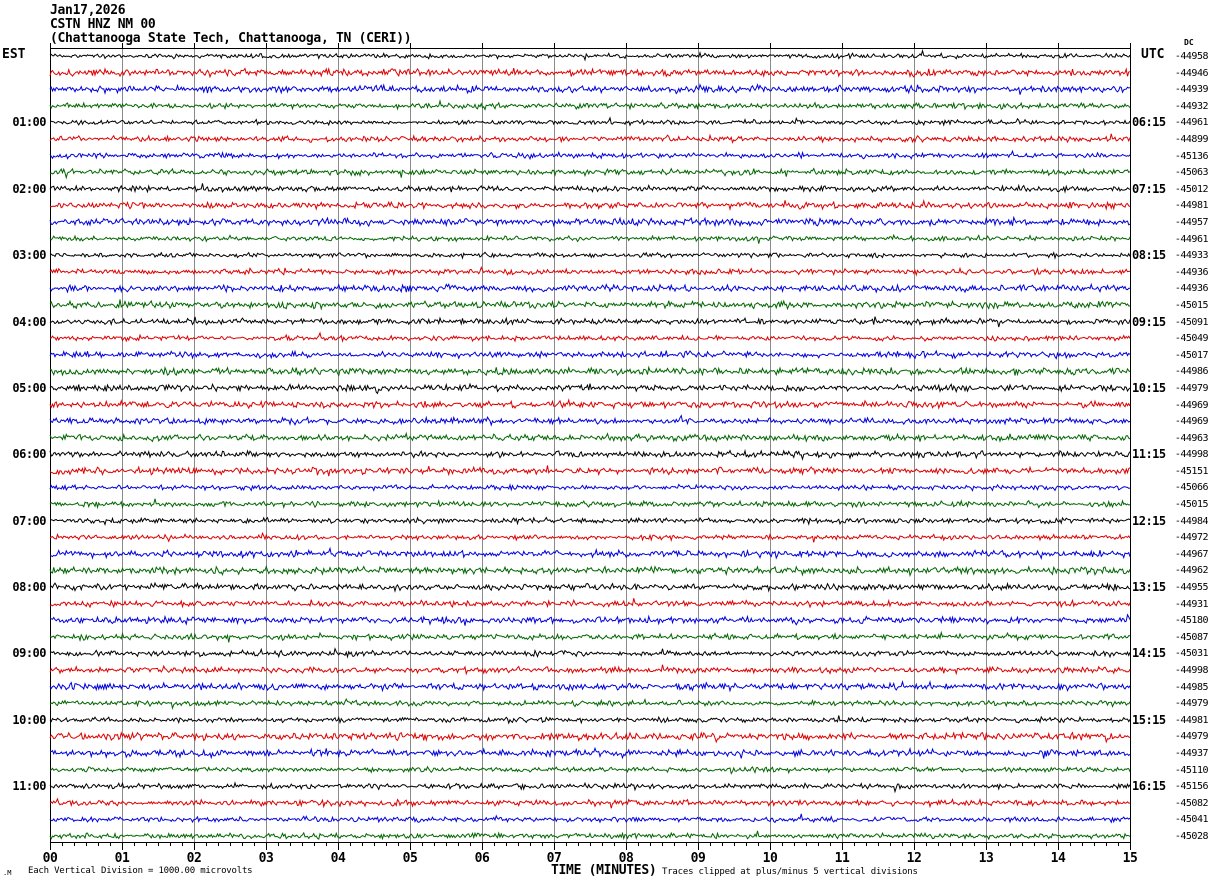 Image resolution: width=1210 pixels, height=886 pixels. What do you see at coordinates (1058, 858) in the screenshot?
I see `x-tick-label-14: 14` at bounding box center [1058, 858].